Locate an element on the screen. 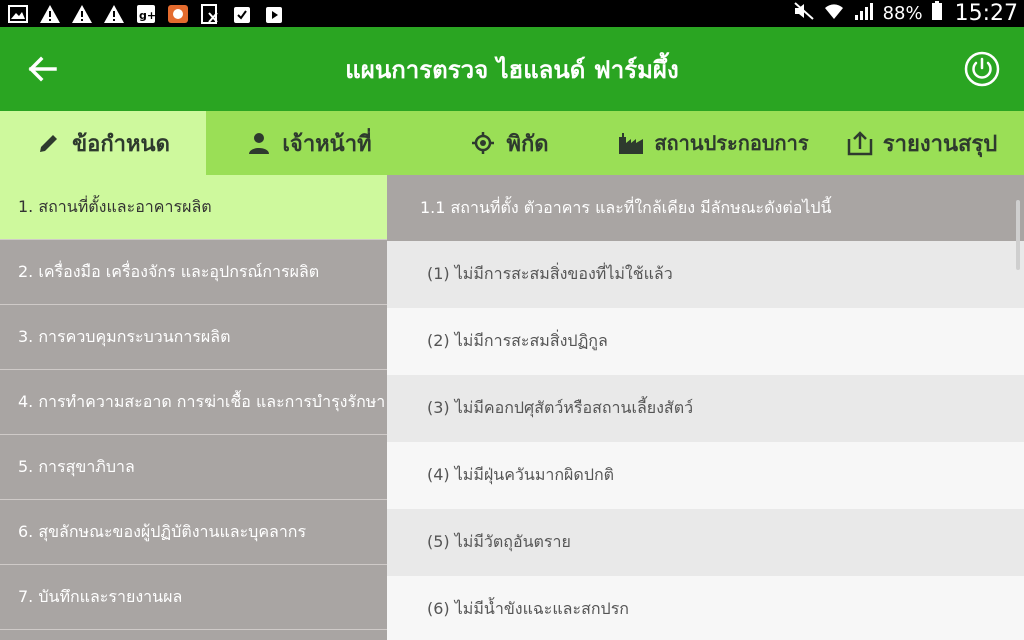 Image resolution: width=1024 pixels, height=640 pixels. tab-summary-report: รายงานสรุป is located at coordinates (922, 143).